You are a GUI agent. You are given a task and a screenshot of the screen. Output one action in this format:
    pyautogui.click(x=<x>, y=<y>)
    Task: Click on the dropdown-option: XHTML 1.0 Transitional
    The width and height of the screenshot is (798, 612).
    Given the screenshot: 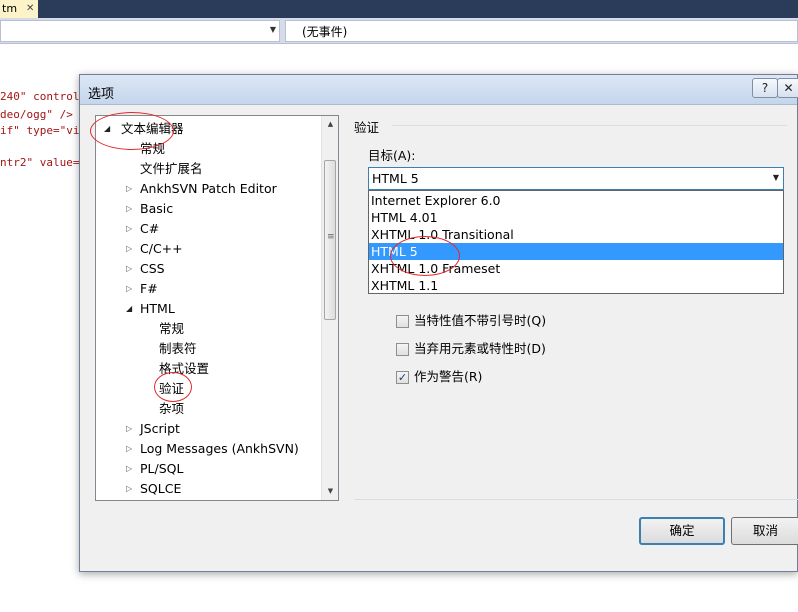 What is the action you would take?
    pyautogui.click(x=576, y=234)
    